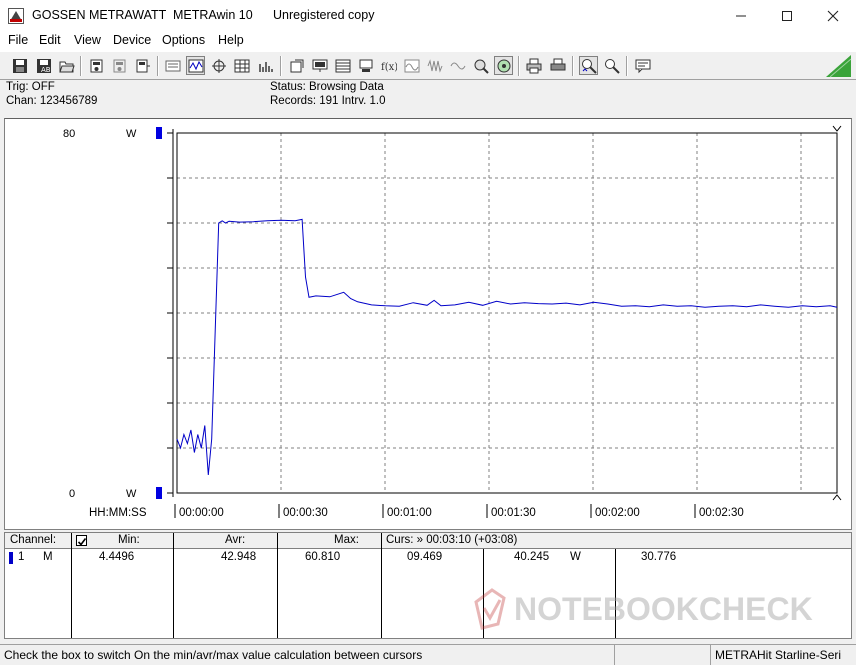  I want to click on zoom-out-button, so click(611, 65).